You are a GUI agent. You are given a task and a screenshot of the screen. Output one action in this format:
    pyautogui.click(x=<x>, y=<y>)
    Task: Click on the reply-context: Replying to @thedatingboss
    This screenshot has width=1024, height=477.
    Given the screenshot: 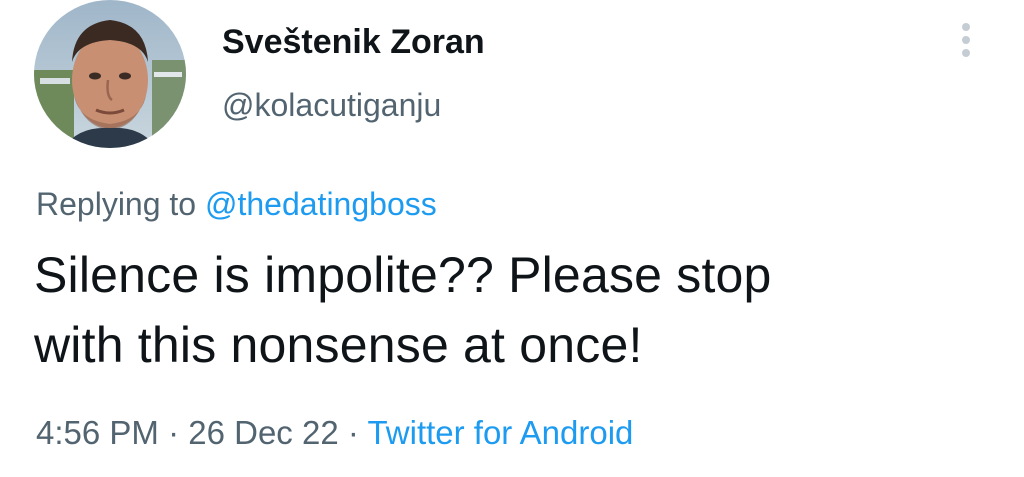 What is the action you would take?
    pyautogui.click(x=236, y=204)
    